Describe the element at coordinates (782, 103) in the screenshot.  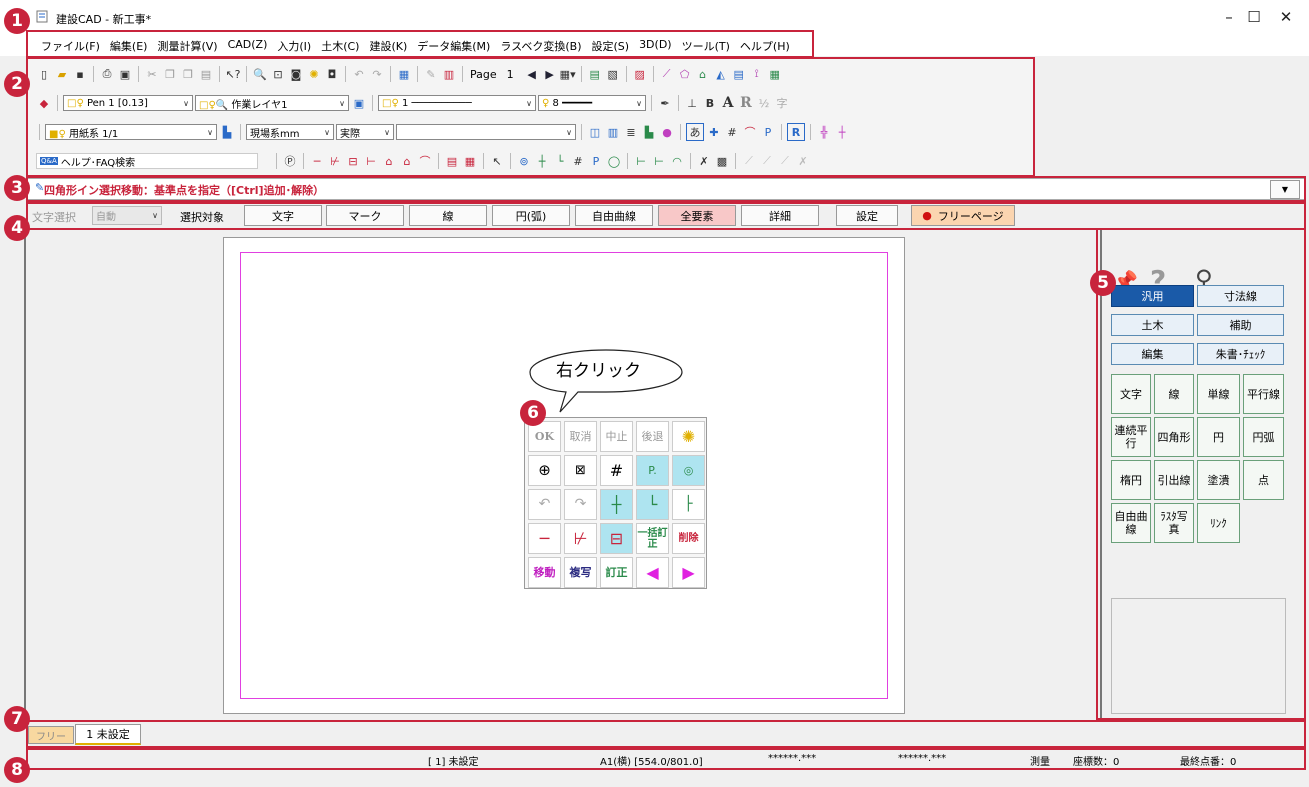
I see `font-kanji-icon: 字` at that location.